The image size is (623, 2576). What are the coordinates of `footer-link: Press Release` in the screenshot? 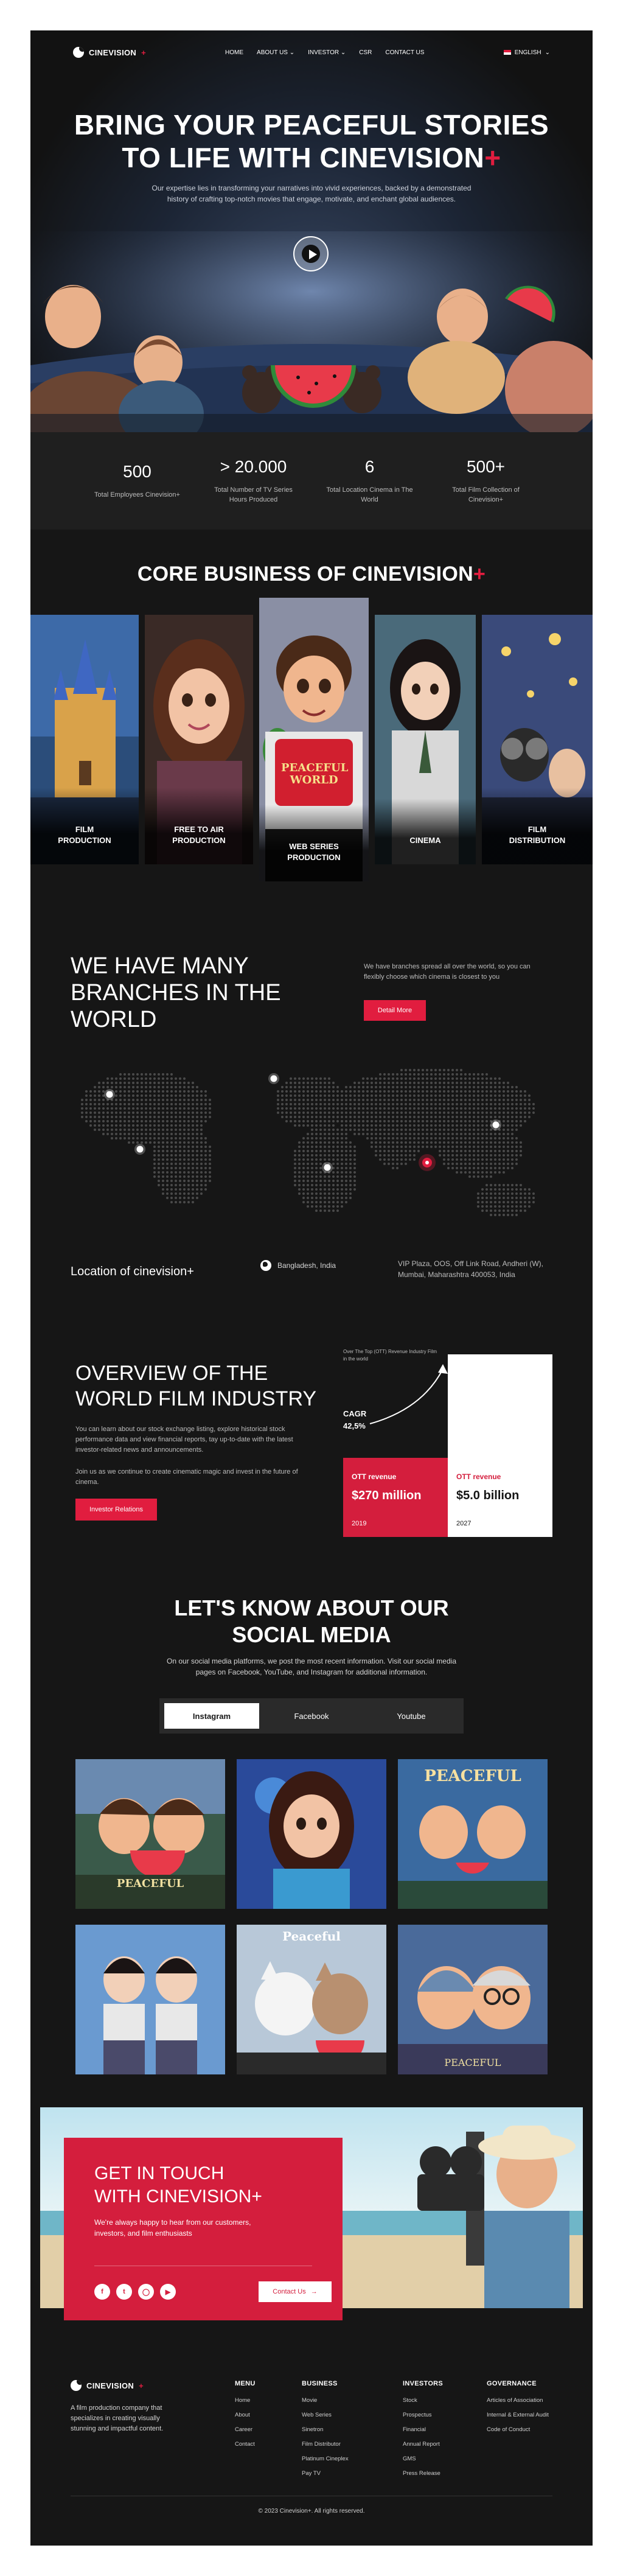 It's located at (423, 2473).